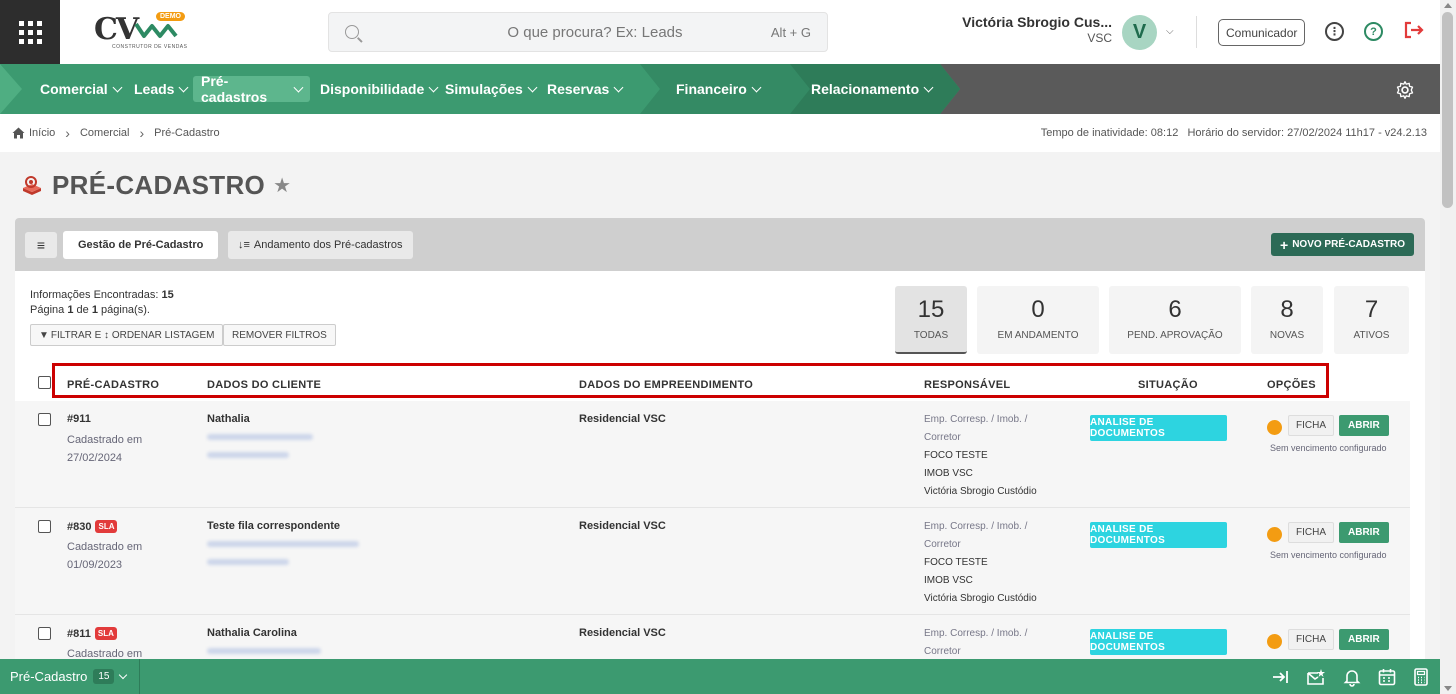 This screenshot has width=1456, height=694. I want to click on sort-icon: ↓≡, so click(244, 245).